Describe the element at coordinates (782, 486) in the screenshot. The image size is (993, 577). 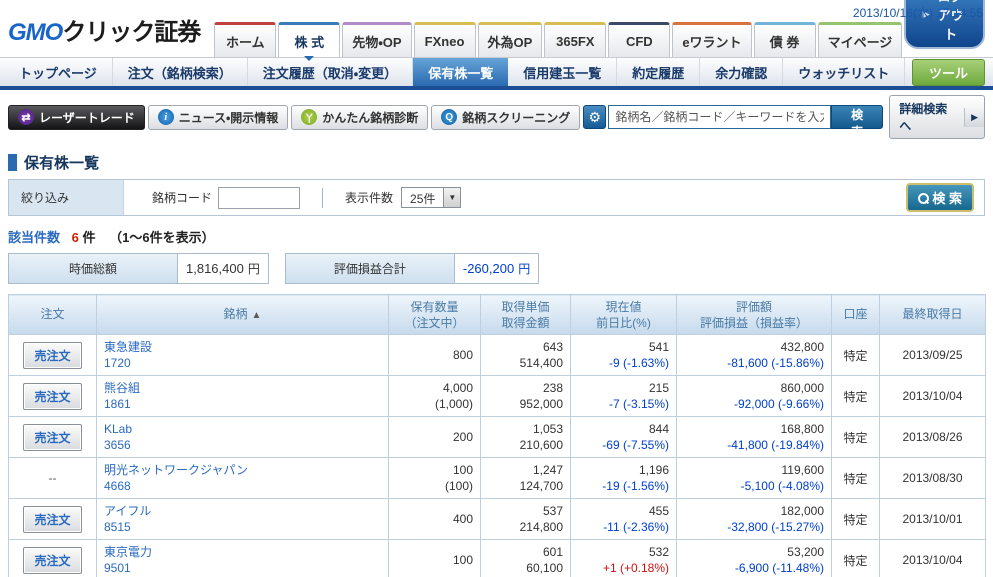
I see `profit-loss: -5,100 (-4.08%)` at that location.